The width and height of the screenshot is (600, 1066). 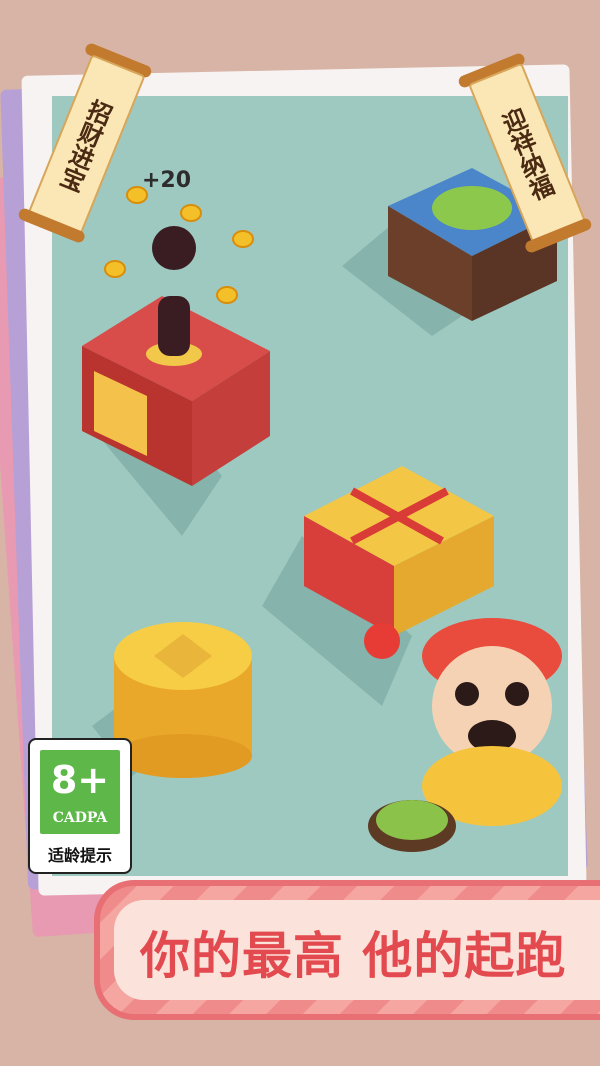 I want to click on mascot-caishen, so click(x=463, y=722).